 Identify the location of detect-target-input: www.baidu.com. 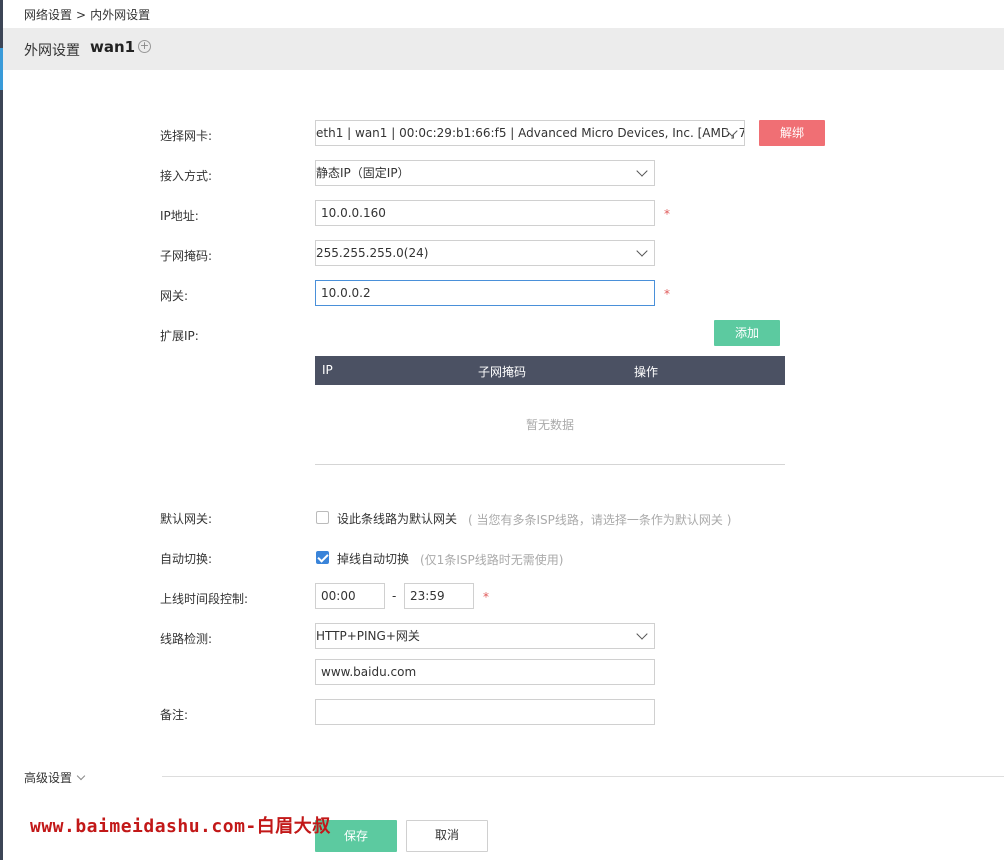
(485, 672).